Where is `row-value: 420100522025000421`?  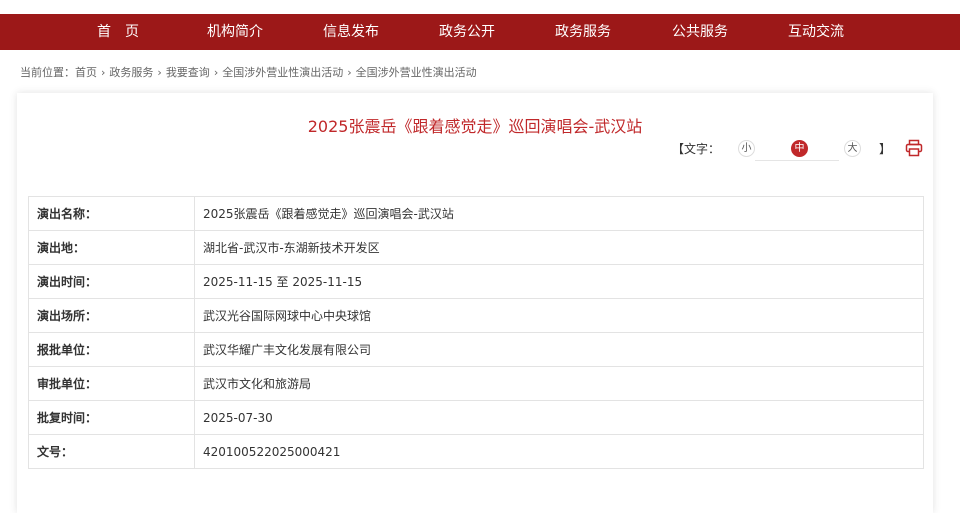
row-value: 420100522025000421 is located at coordinates (559, 451).